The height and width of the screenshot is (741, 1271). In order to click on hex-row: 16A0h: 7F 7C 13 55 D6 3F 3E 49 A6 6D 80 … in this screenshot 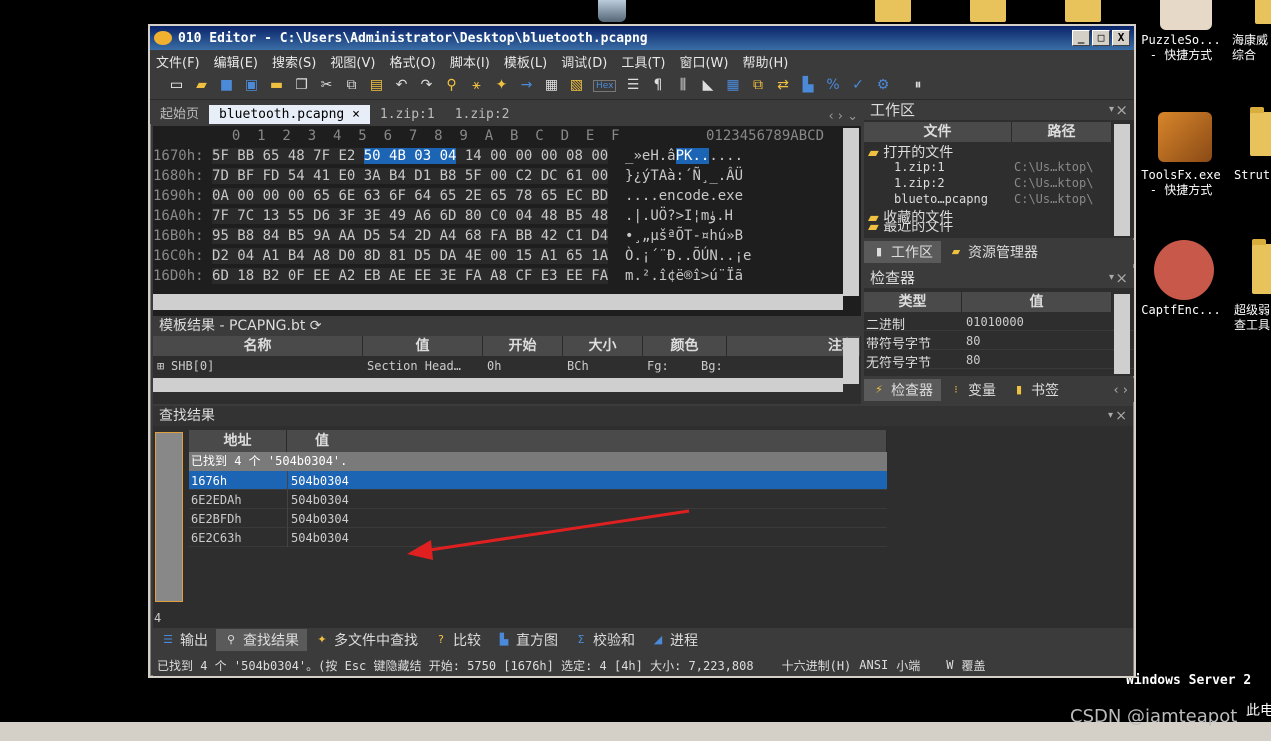, I will do `click(498, 216)`.